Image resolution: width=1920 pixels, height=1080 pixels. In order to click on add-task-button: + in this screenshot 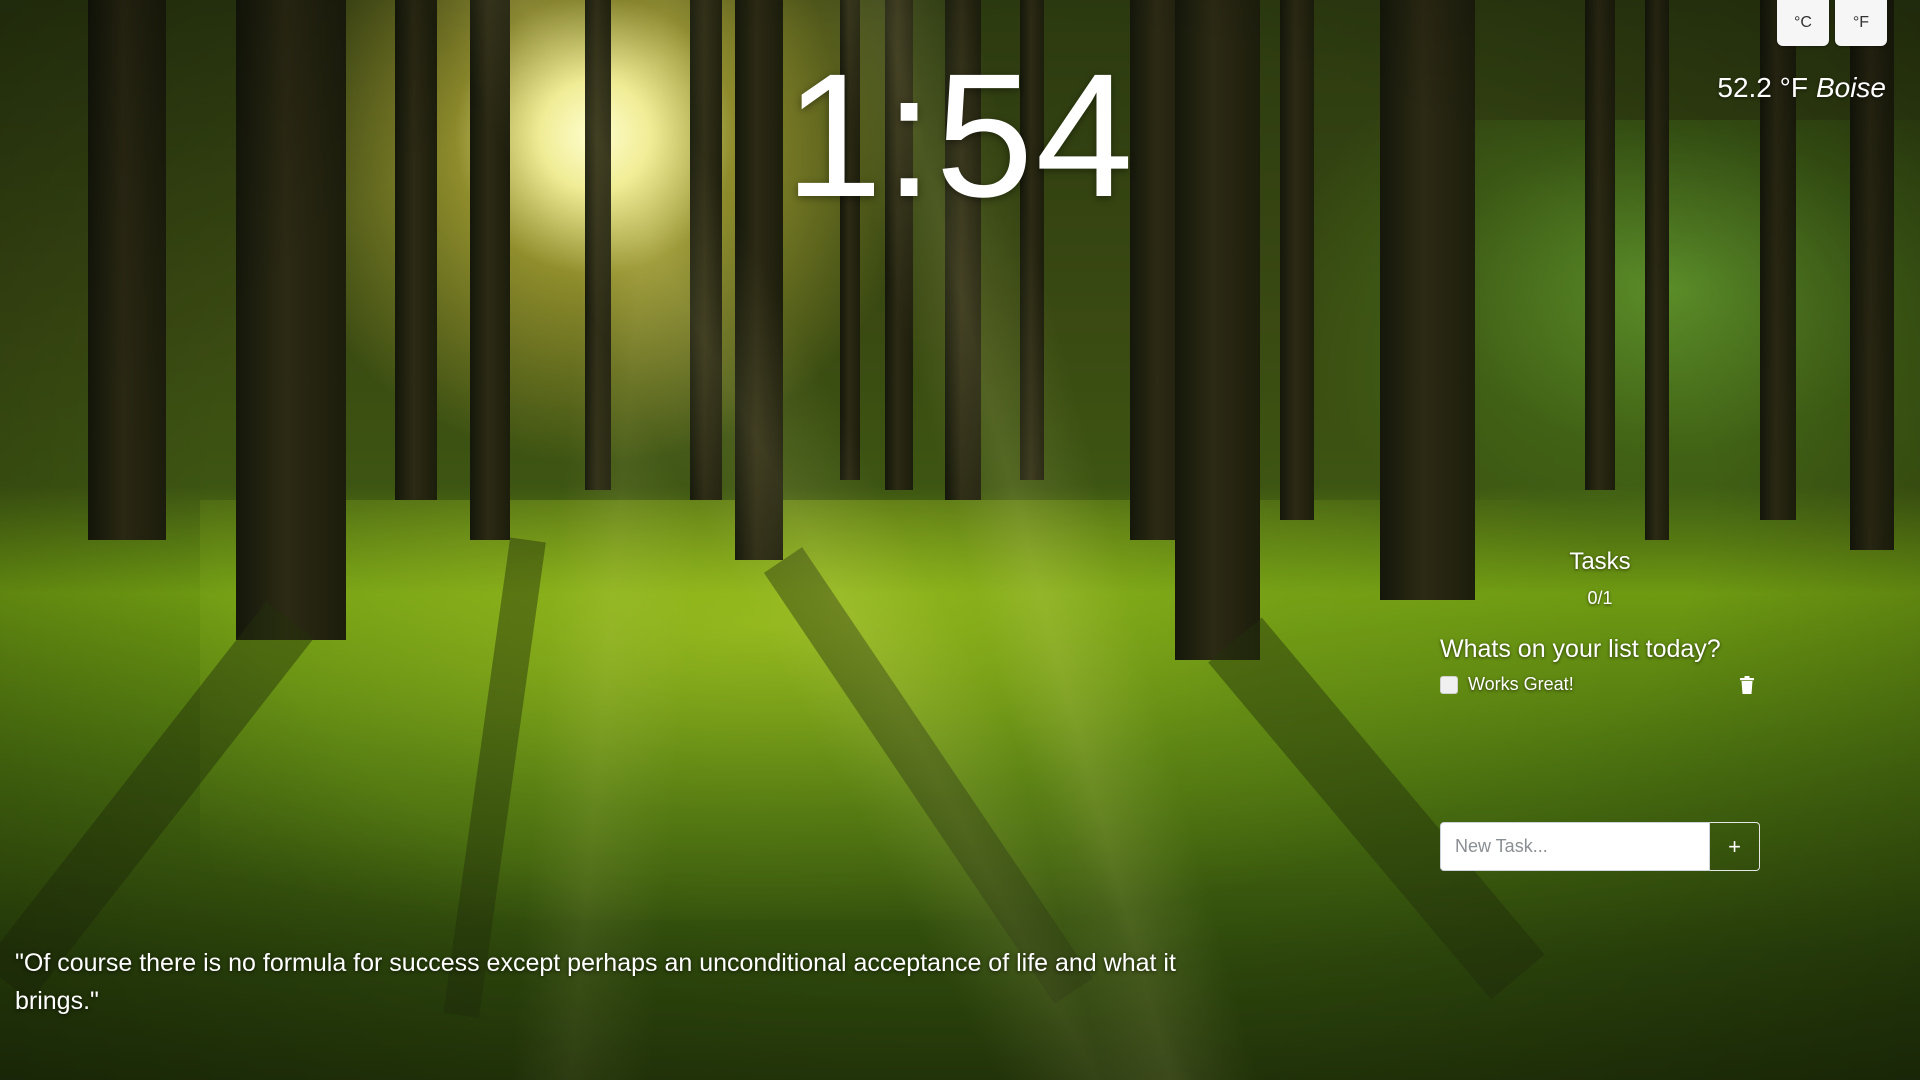, I will do `click(1735, 846)`.